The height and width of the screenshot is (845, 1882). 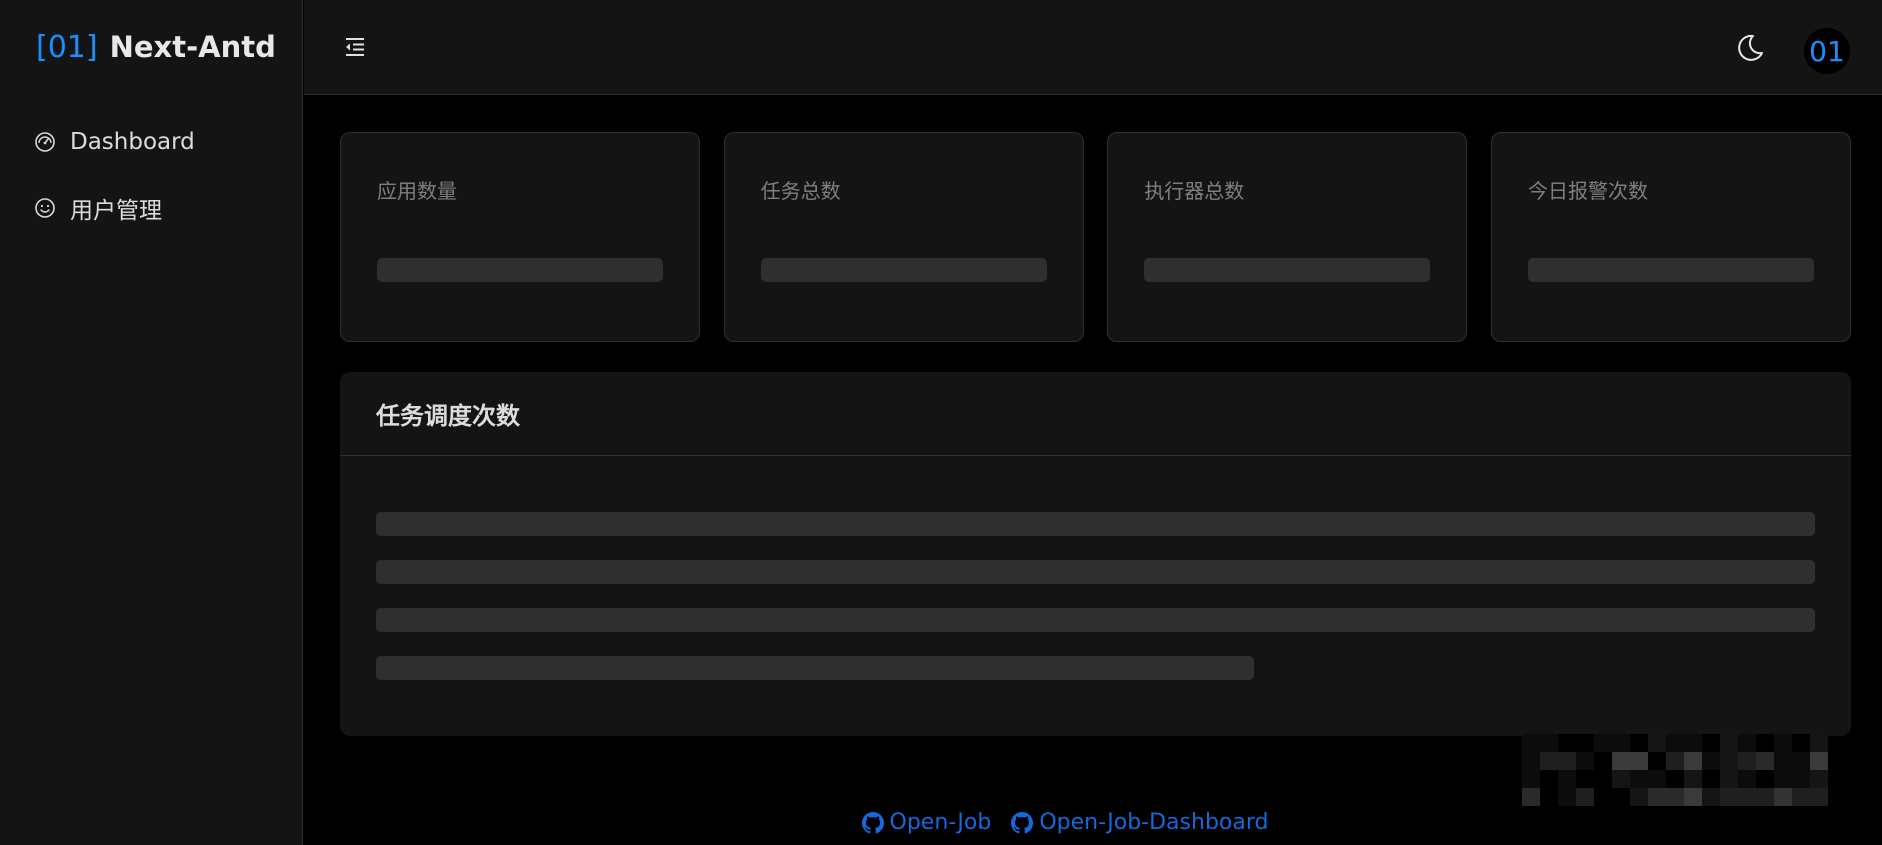 I want to click on side-menu: Dashboard 用户管理, so click(x=151, y=182).